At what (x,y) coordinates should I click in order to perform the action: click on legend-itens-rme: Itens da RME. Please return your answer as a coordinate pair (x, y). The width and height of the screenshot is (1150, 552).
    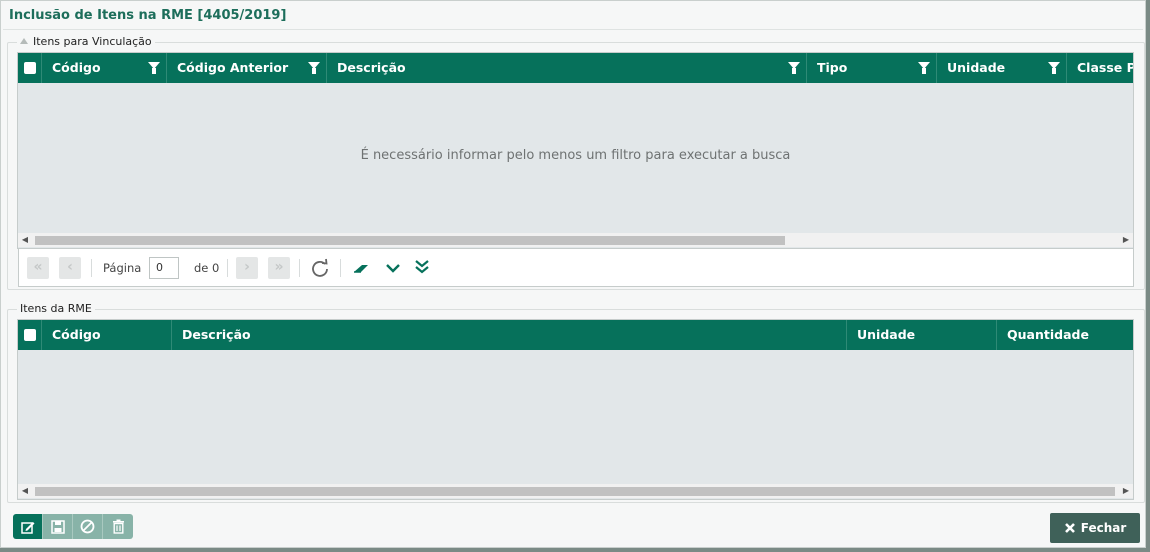
    Looking at the image, I should click on (56, 308).